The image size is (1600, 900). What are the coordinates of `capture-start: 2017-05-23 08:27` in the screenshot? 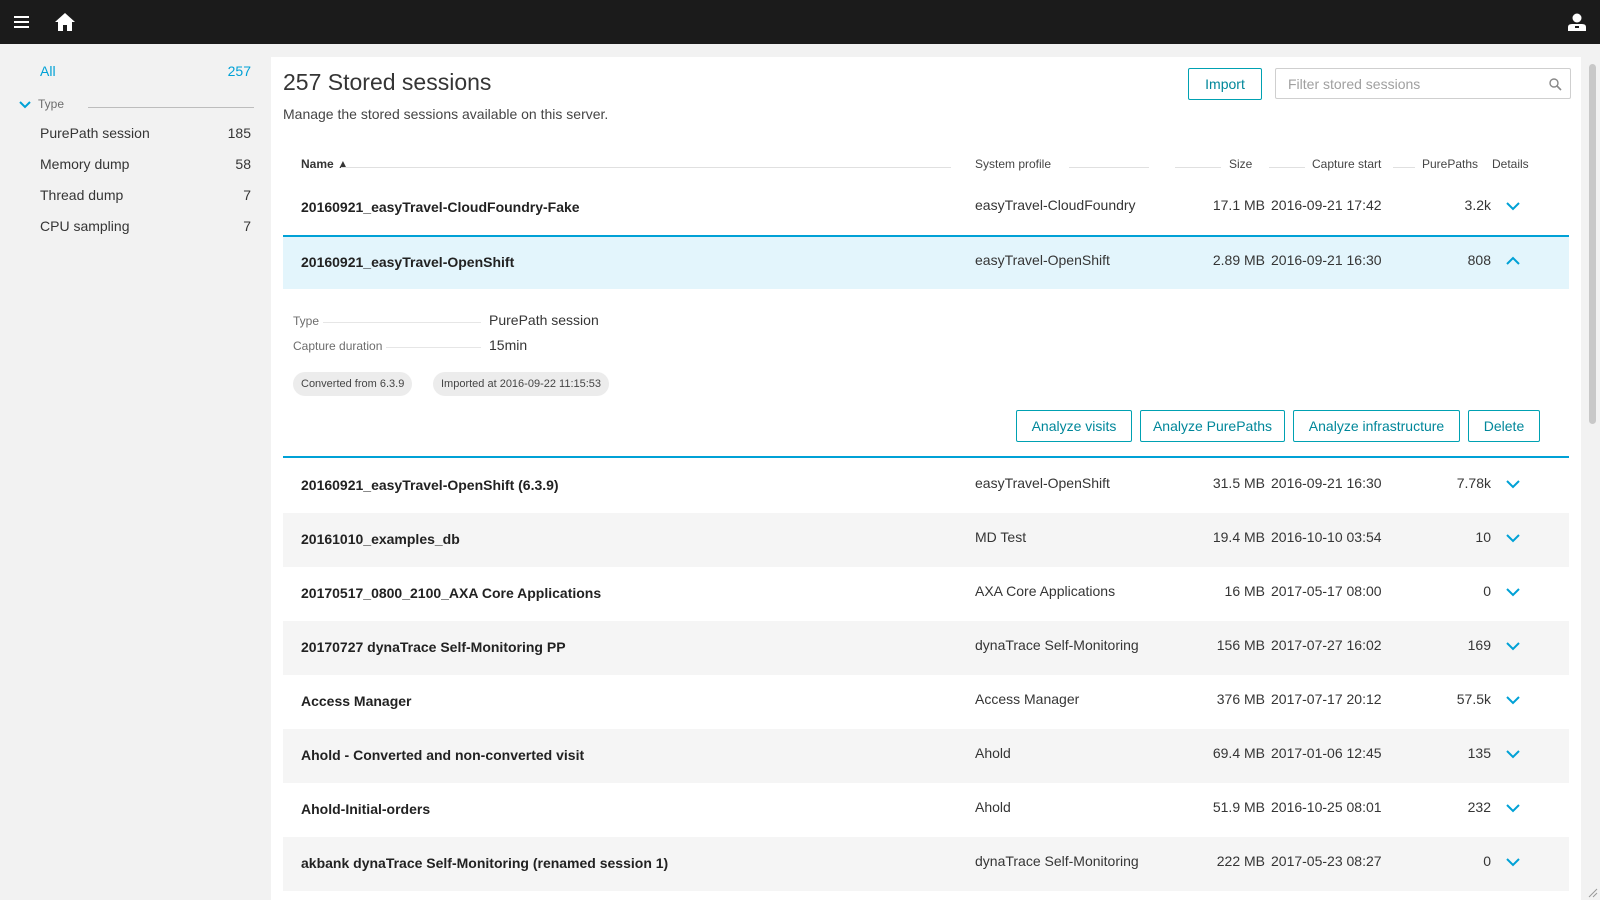 It's located at (1326, 861).